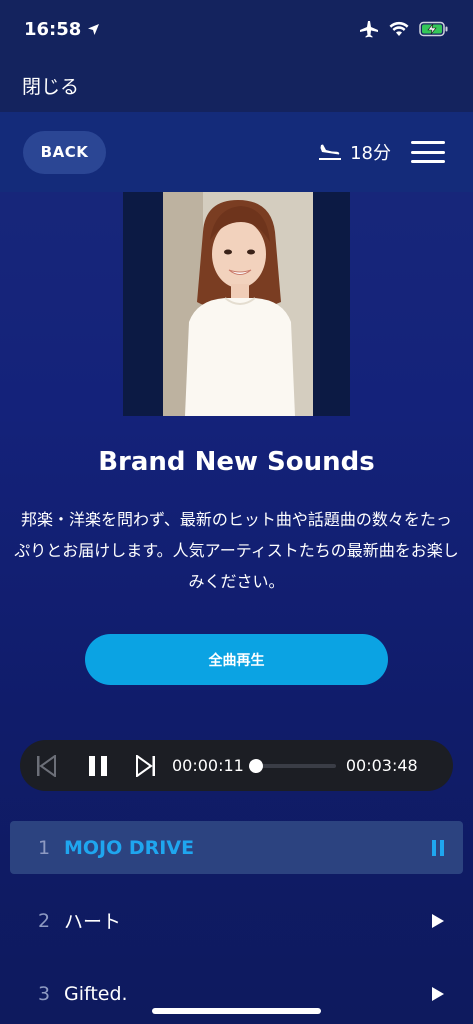 The width and height of the screenshot is (473, 1024). I want to click on artist-photo, so click(238, 304).